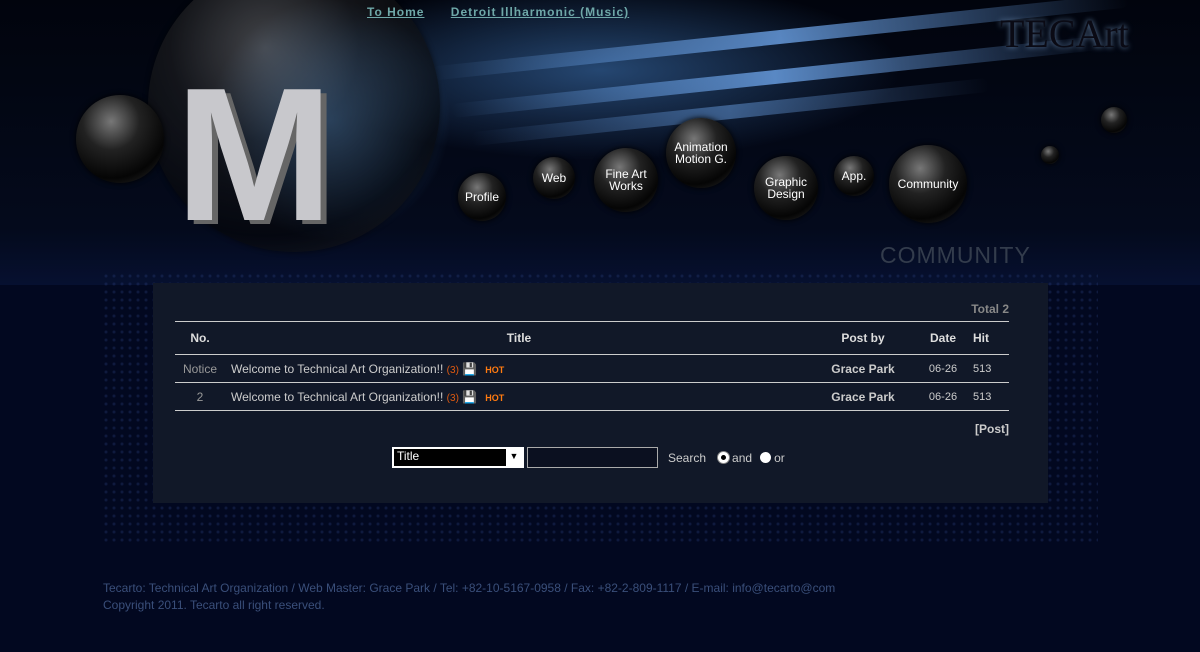 The width and height of the screenshot is (1200, 652). Describe the element at coordinates (687, 458) in the screenshot. I see `search-button: Search` at that location.